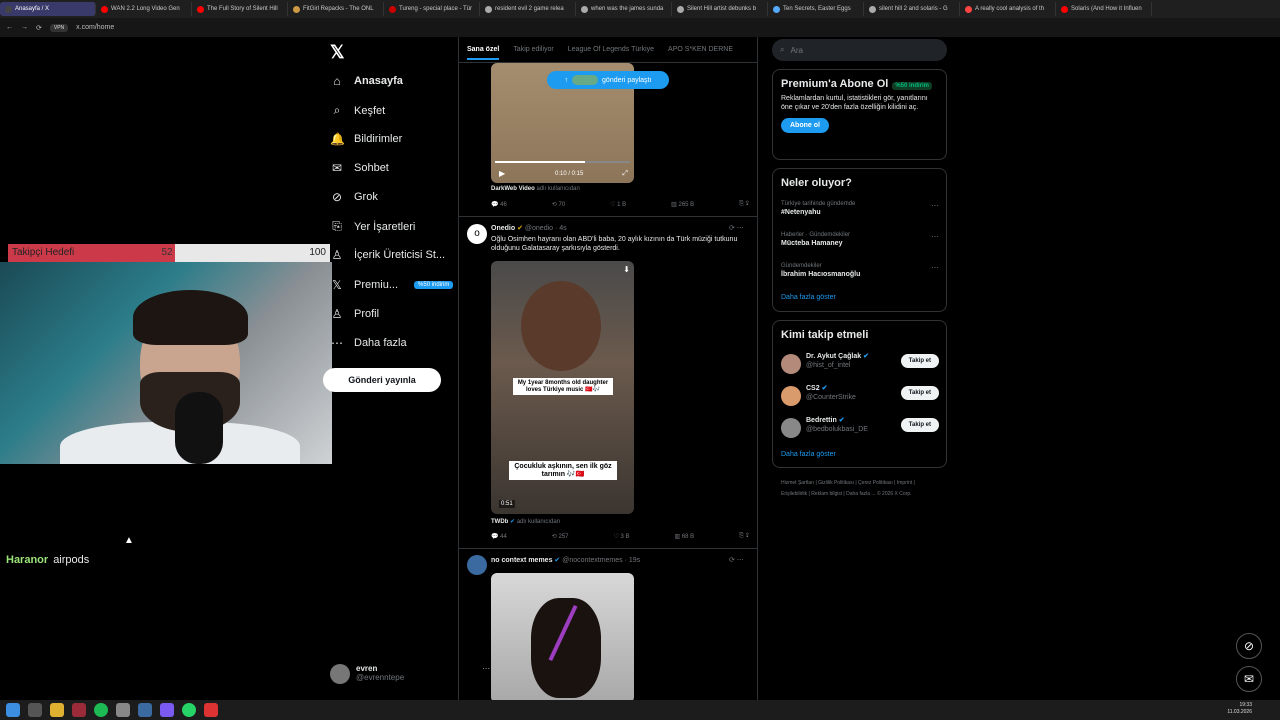  What do you see at coordinates (432, 9) in the screenshot?
I see `browser-tab: Tureng - special place - Tür` at bounding box center [432, 9].